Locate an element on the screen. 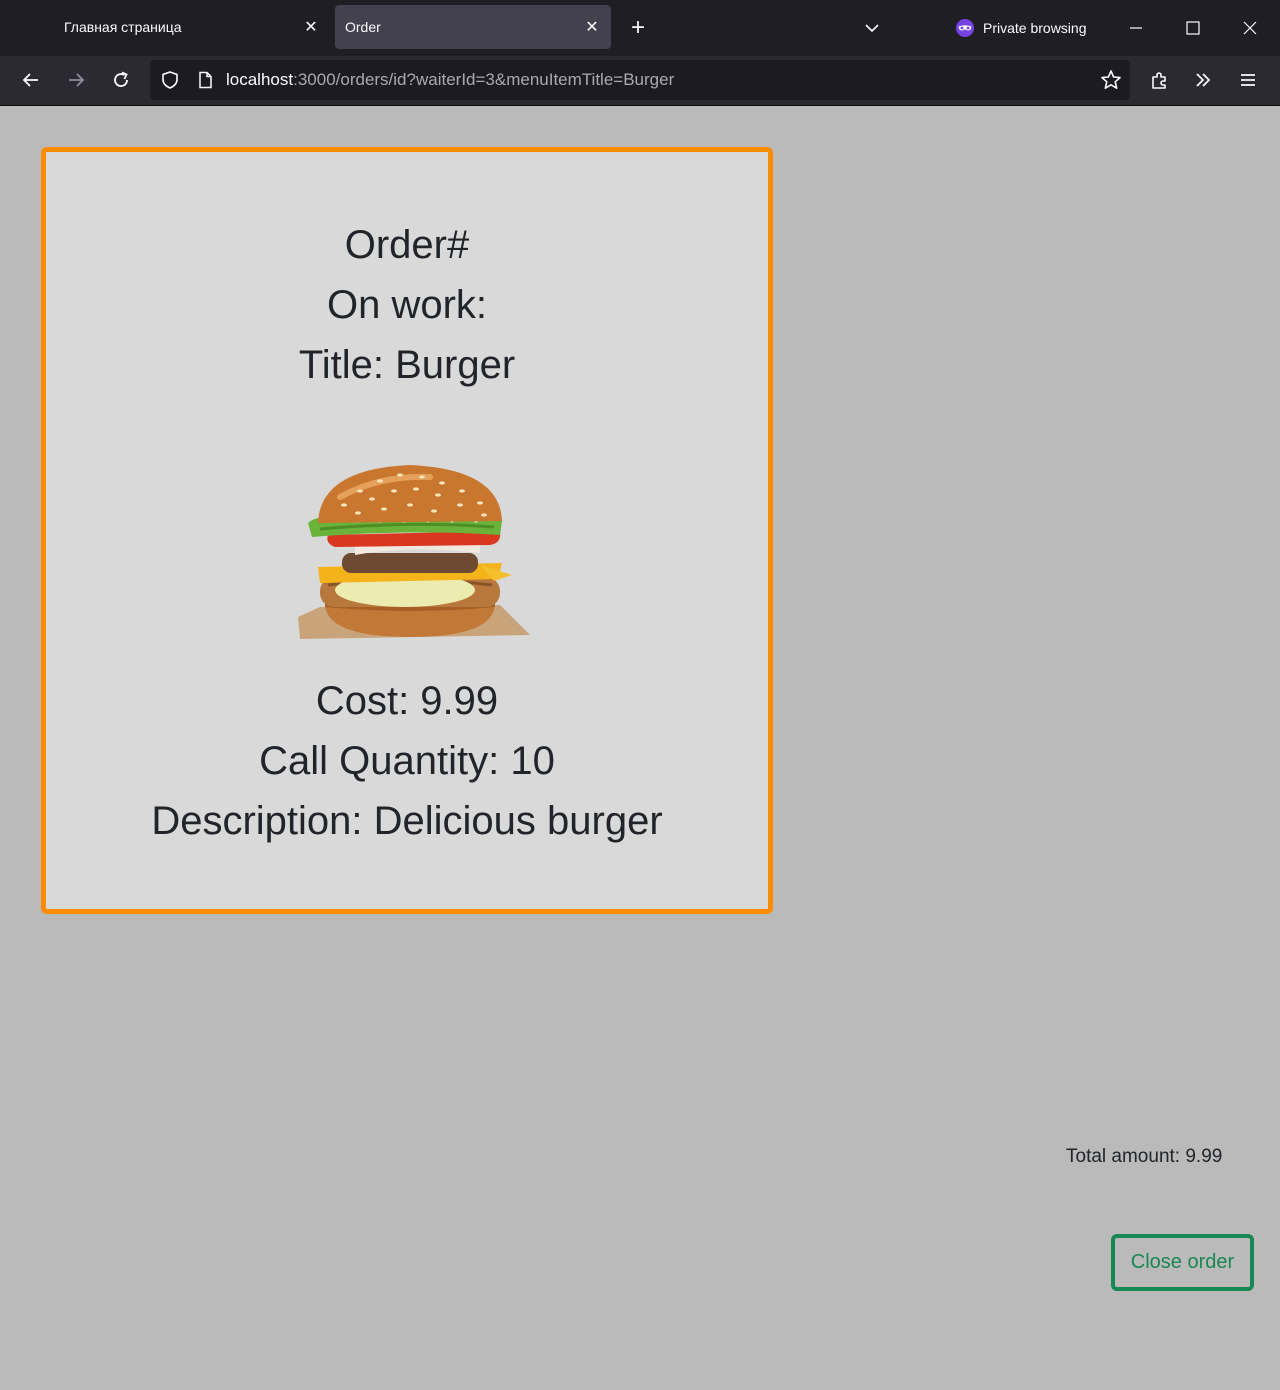 The height and width of the screenshot is (1390, 1280). order-number: Order# is located at coordinates (407, 245).